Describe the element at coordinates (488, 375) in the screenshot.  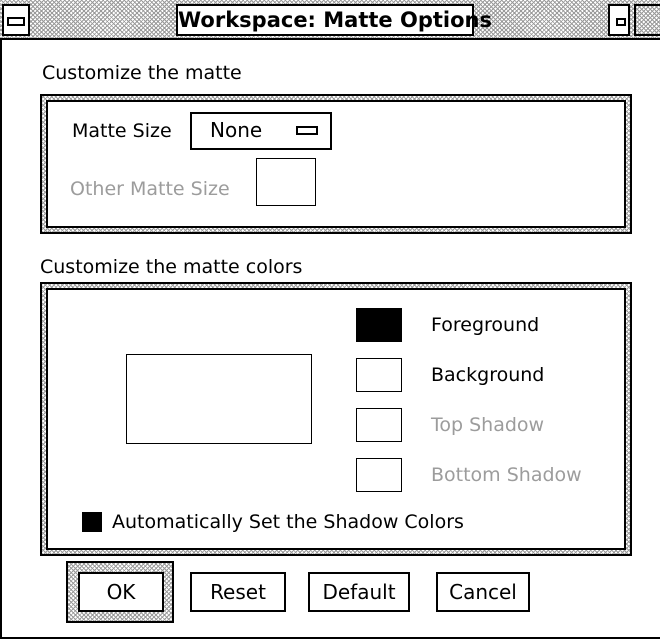
I see `background-label: Background` at that location.